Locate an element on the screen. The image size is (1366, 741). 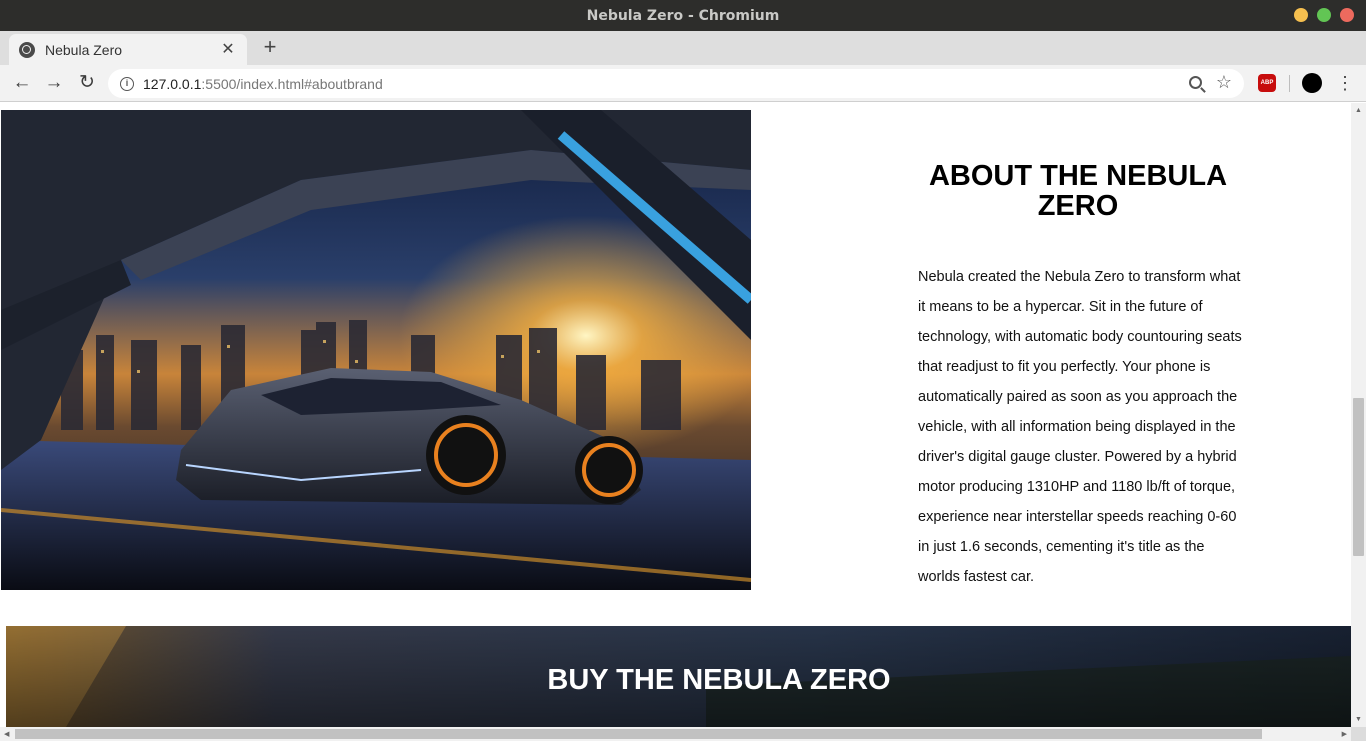
tab-strip: Nebula Zero ✕ + is located at coordinates (683, 48).